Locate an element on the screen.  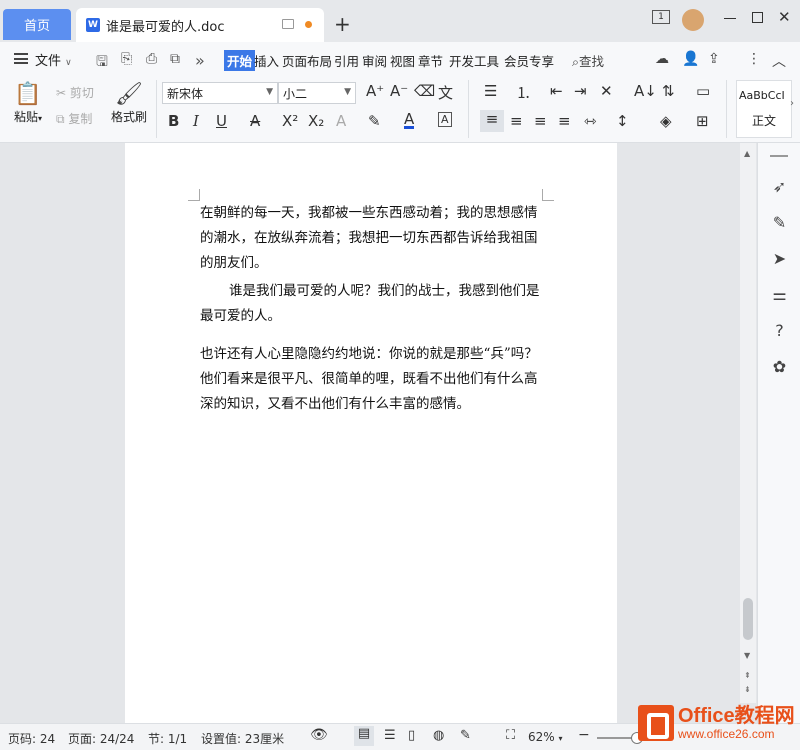
zoom-out-icon: − is located at coordinates (584, 735).